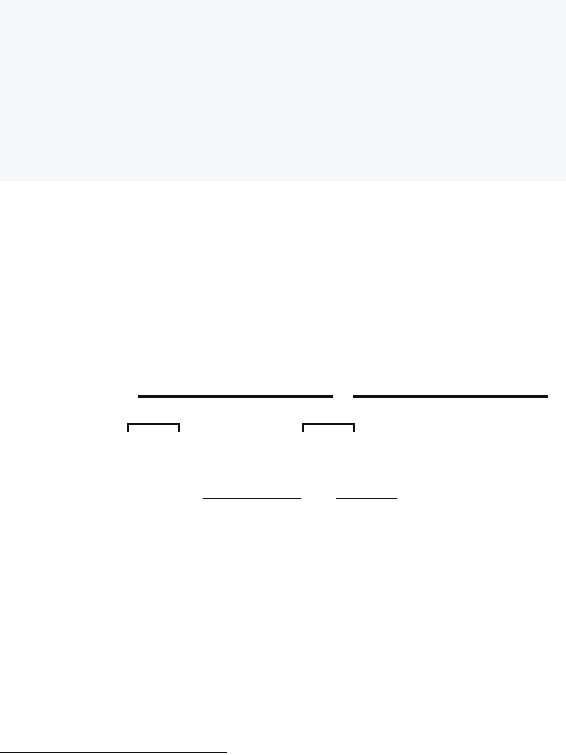 The image size is (566, 755). What do you see at coordinates (328, 427) in the screenshot?
I see `checkbox-bracket-right` at bounding box center [328, 427].